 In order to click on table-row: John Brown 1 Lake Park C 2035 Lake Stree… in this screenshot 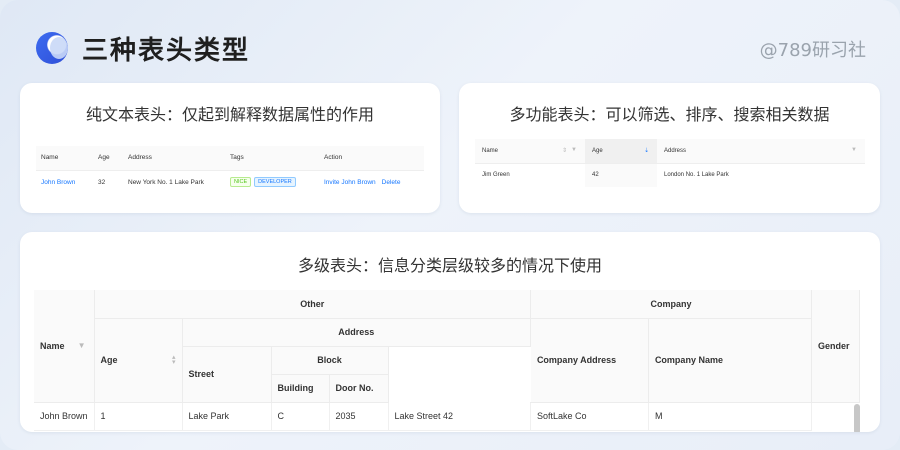, I will do `click(447, 416)`.